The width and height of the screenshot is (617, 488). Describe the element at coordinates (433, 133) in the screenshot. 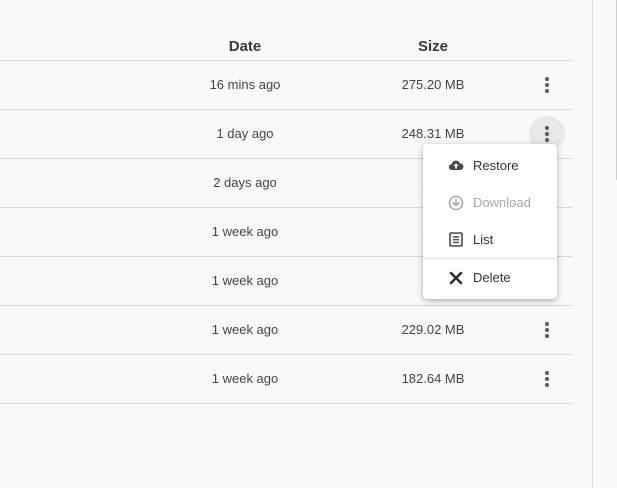

I see `row-size: 248.31 MB` at that location.